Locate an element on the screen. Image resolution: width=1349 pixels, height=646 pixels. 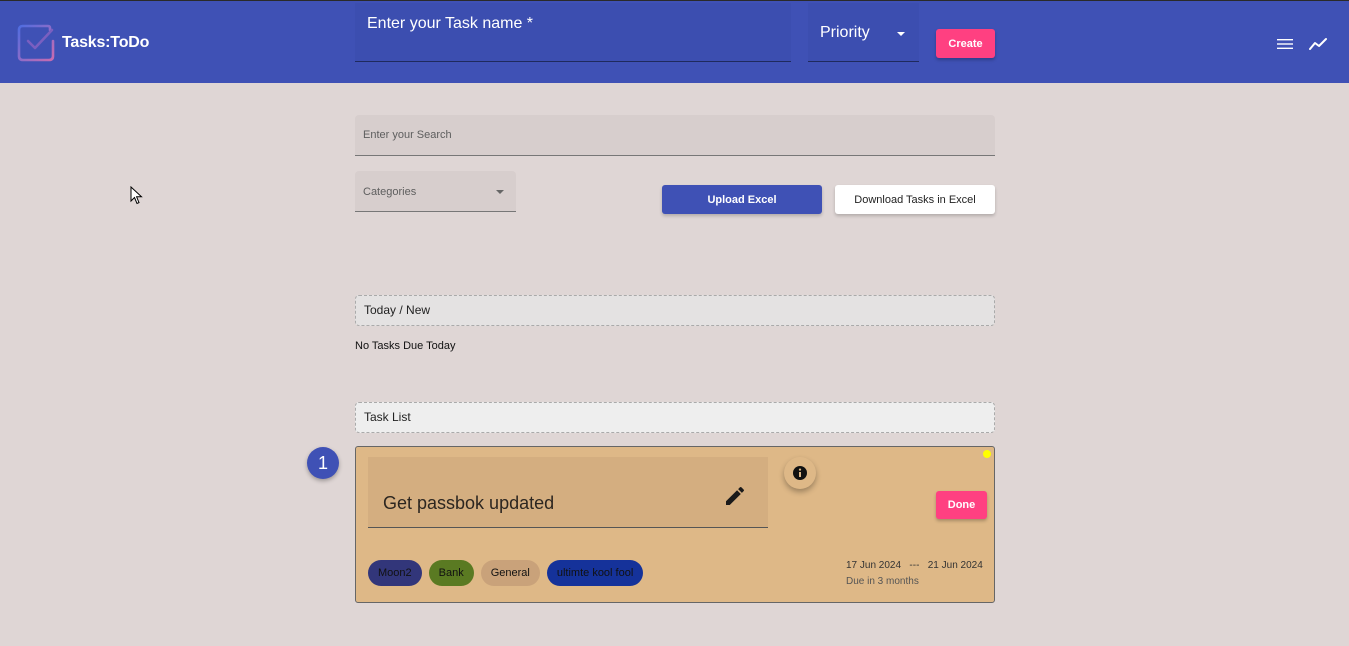
checkbox-logo-icon is located at coordinates (36, 43).